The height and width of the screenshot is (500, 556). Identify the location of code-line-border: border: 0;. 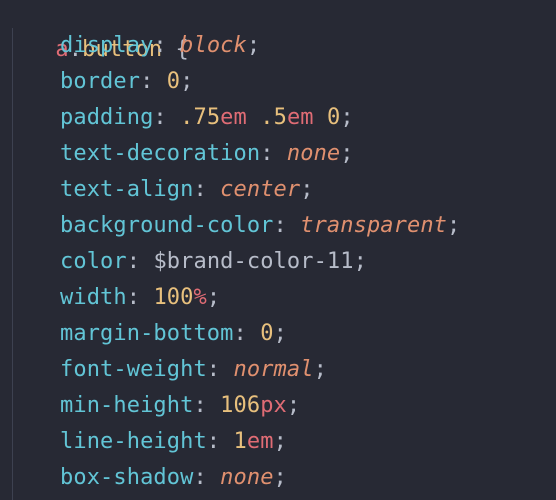
(127, 82).